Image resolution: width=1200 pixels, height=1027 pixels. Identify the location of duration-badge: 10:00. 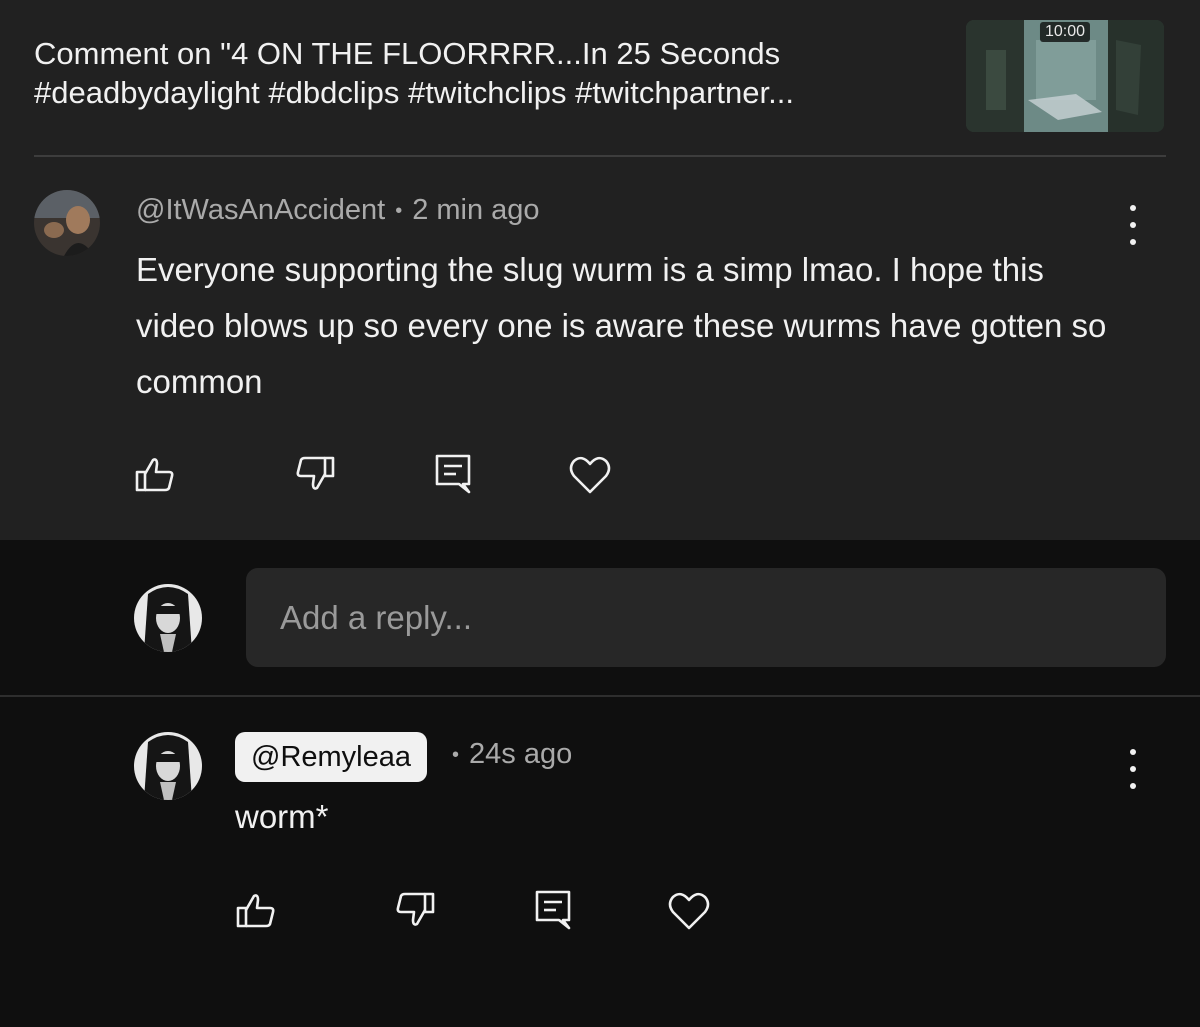
(1065, 32).